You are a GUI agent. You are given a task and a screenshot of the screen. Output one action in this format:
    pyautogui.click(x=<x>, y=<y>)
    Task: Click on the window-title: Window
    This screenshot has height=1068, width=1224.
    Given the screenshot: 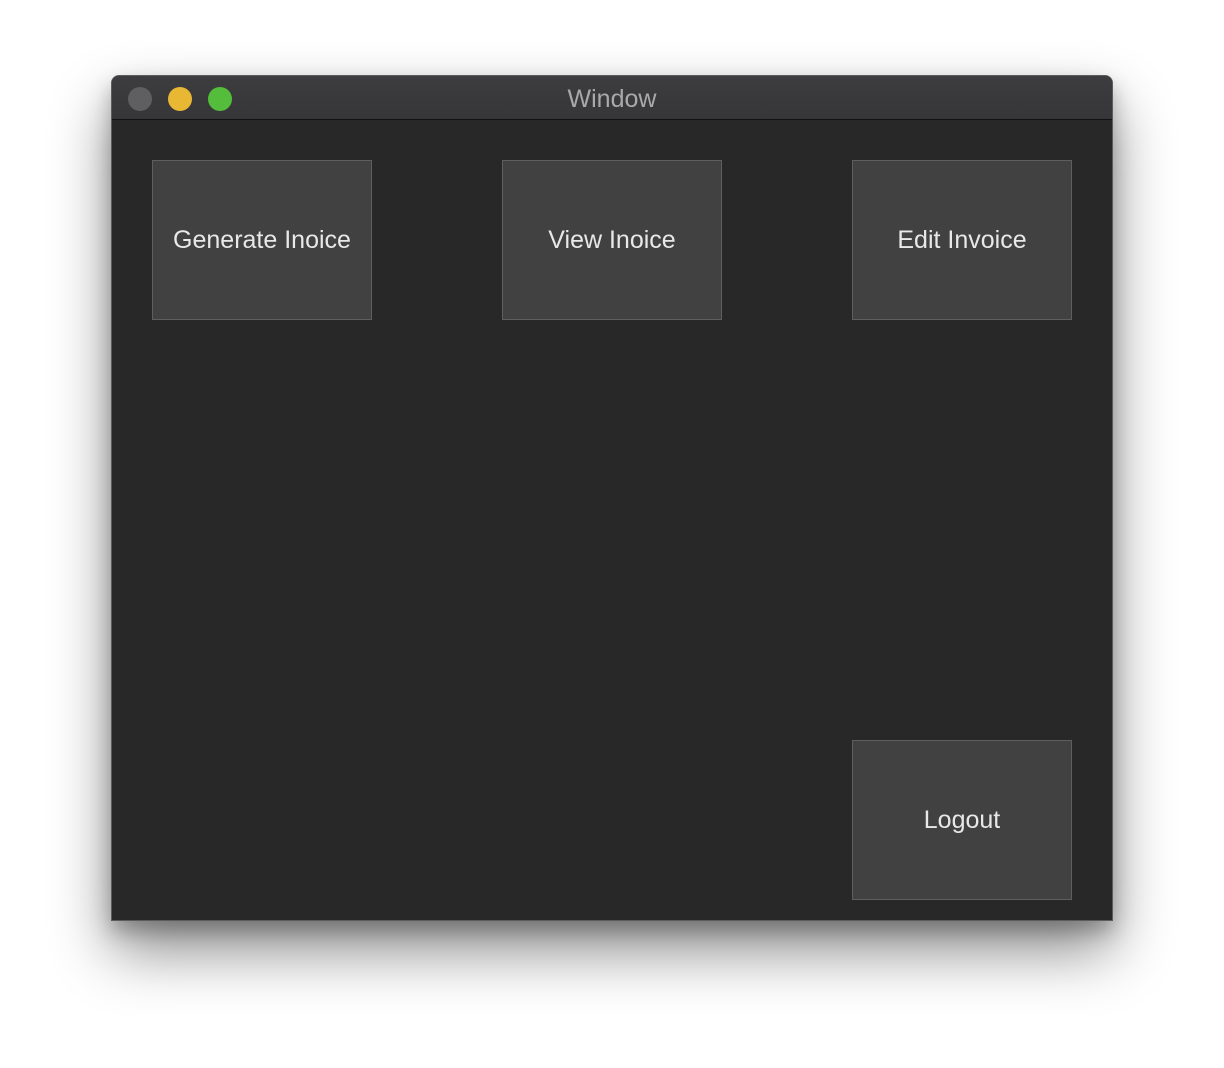 What is the action you would take?
    pyautogui.click(x=612, y=99)
    